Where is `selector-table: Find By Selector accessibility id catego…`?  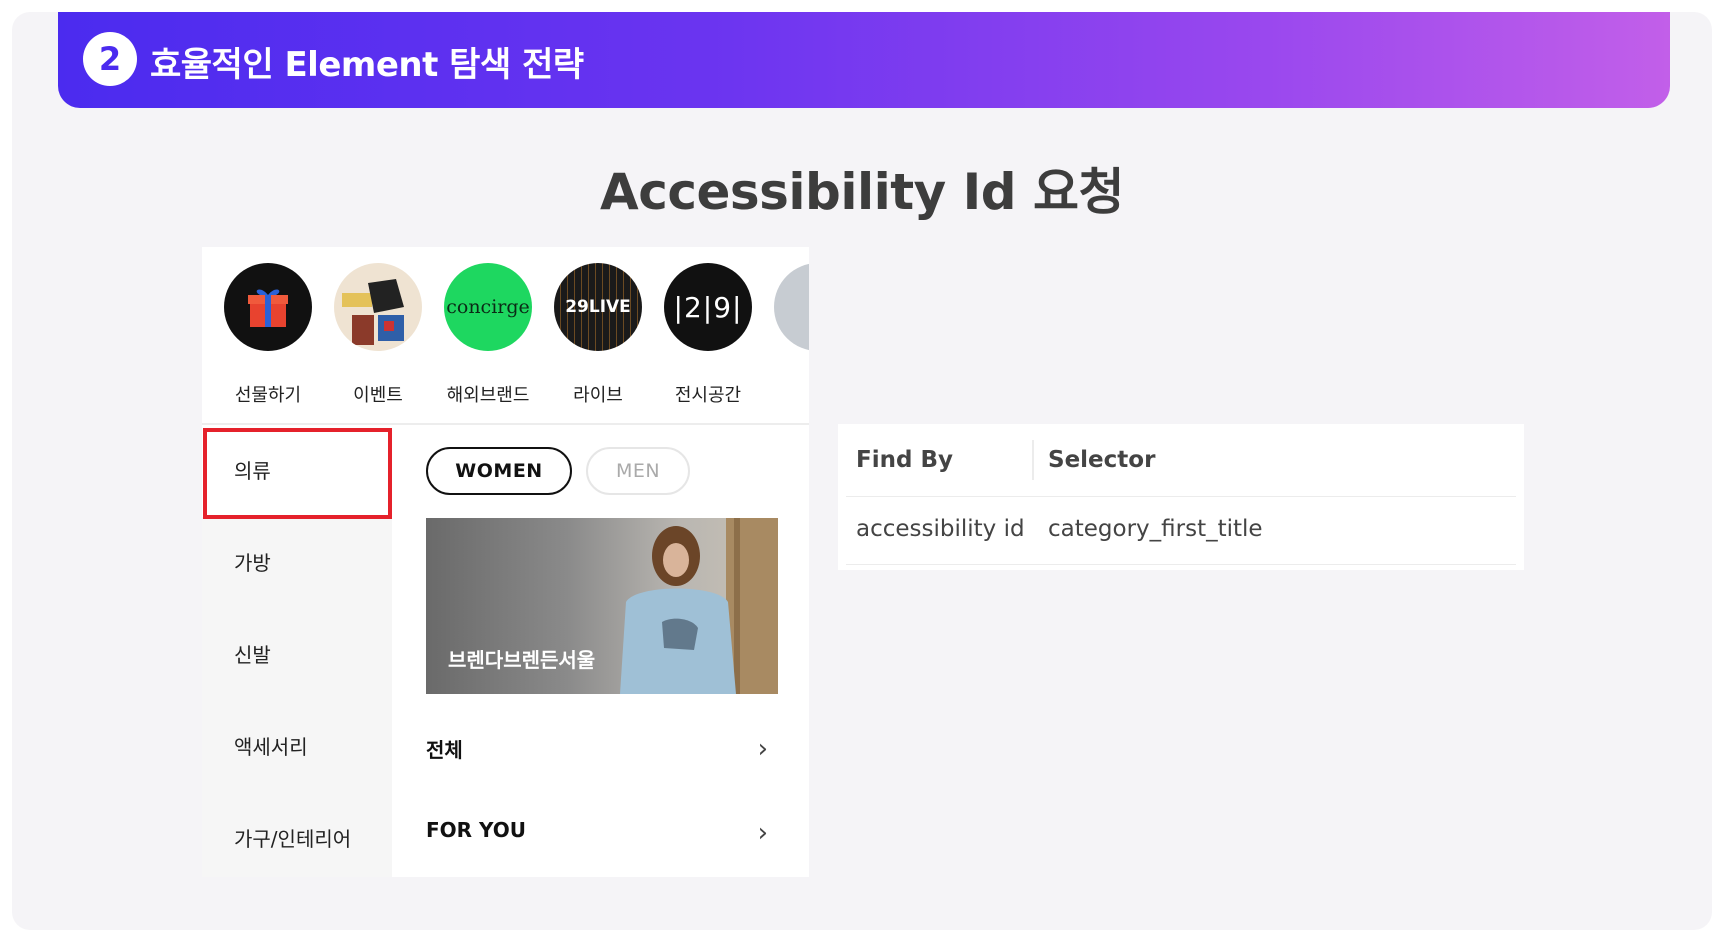 selector-table: Find By Selector accessibility id catego… is located at coordinates (1181, 497).